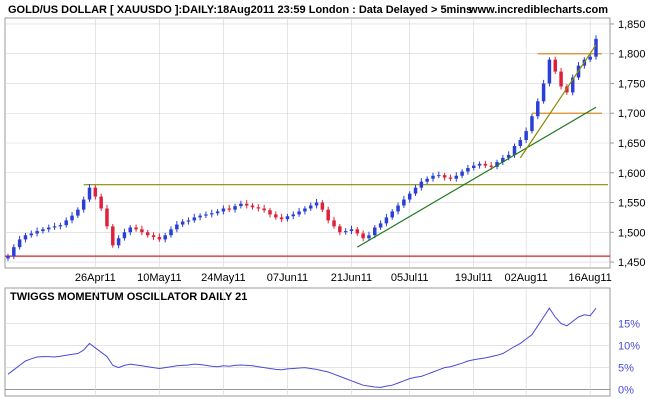  What do you see at coordinates (629, 347) in the screenshot?
I see `oscillator-y-tick-label: 10%` at bounding box center [629, 347].